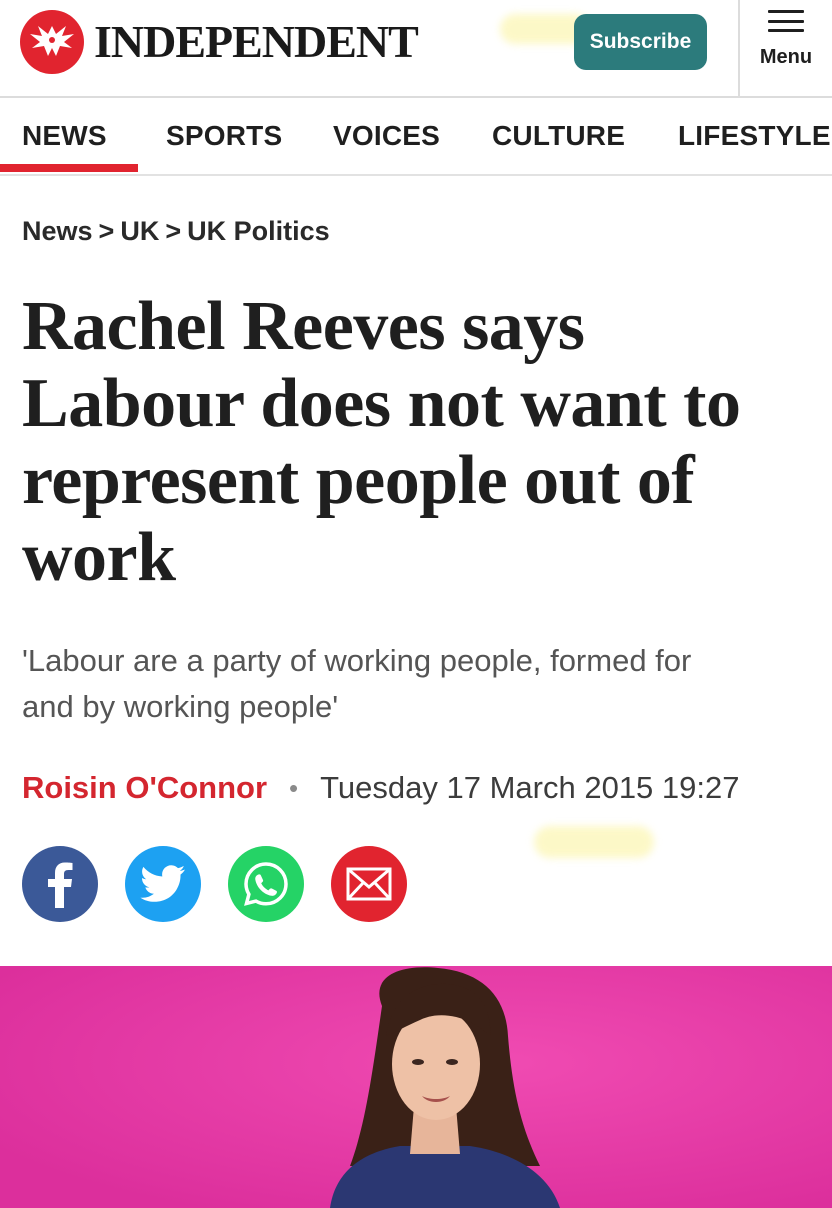 This screenshot has width=832, height=1208. I want to click on share-bar, so click(228, 884).